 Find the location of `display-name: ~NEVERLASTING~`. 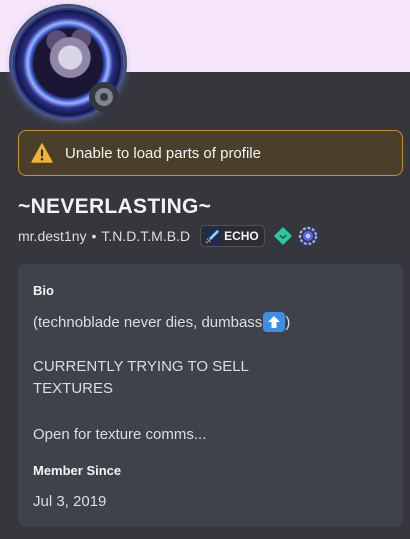

display-name: ~NEVERLASTING~ is located at coordinates (115, 206).